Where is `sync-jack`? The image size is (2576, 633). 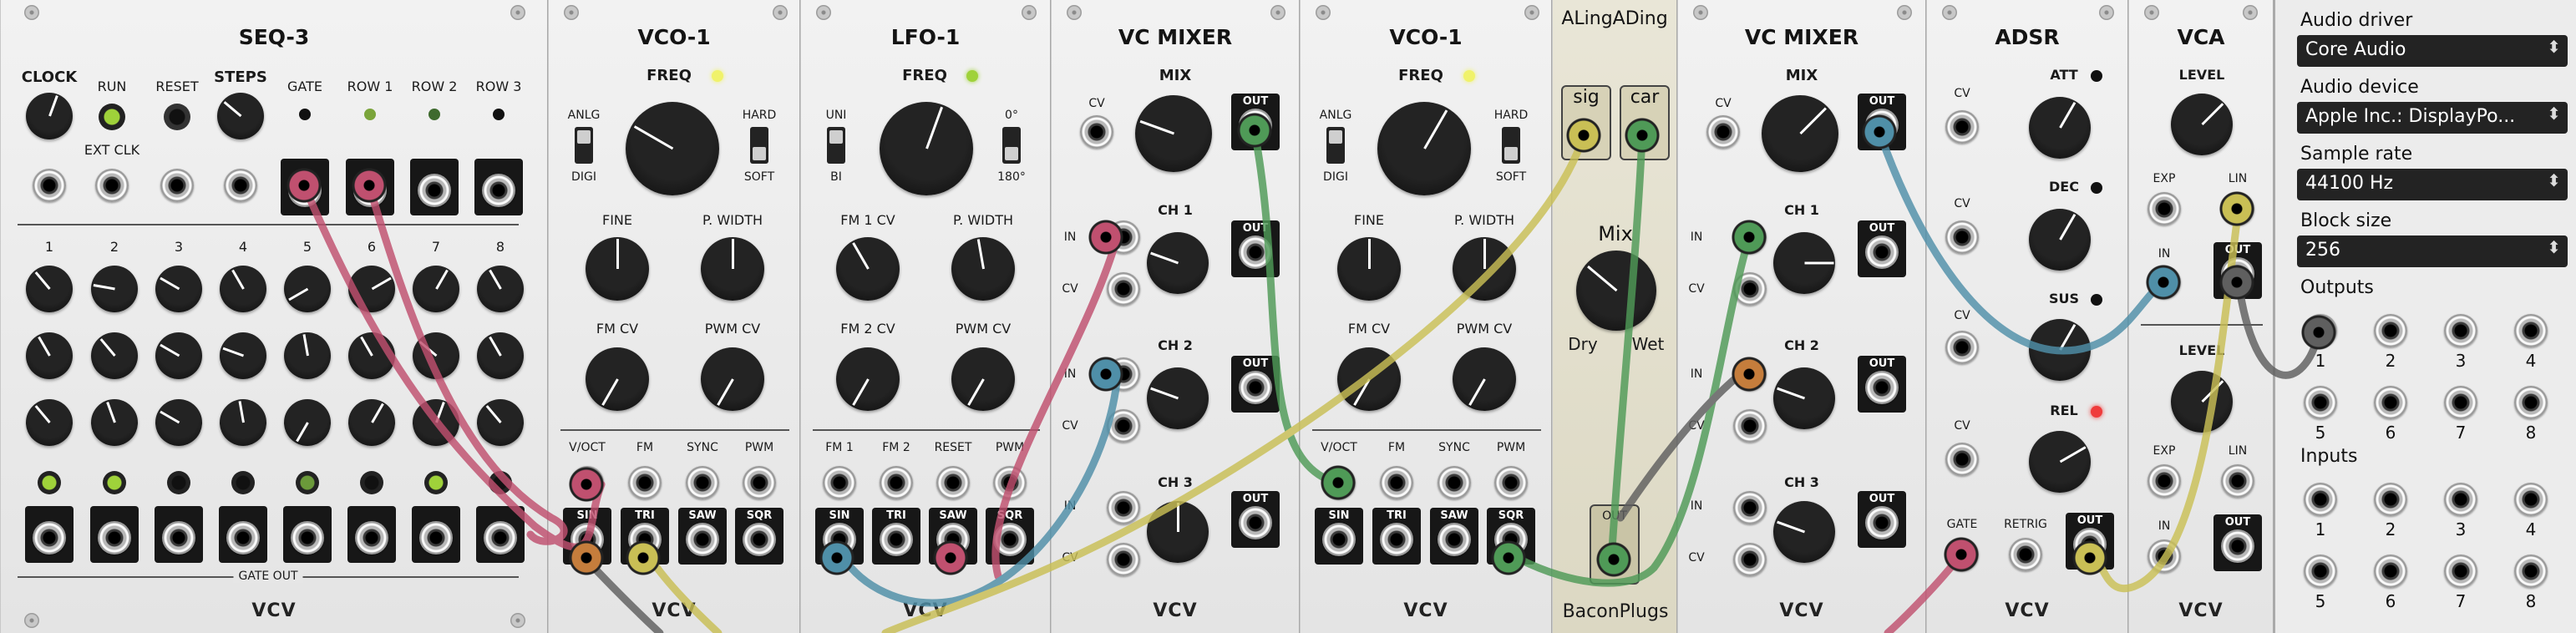
sync-jack is located at coordinates (702, 482).